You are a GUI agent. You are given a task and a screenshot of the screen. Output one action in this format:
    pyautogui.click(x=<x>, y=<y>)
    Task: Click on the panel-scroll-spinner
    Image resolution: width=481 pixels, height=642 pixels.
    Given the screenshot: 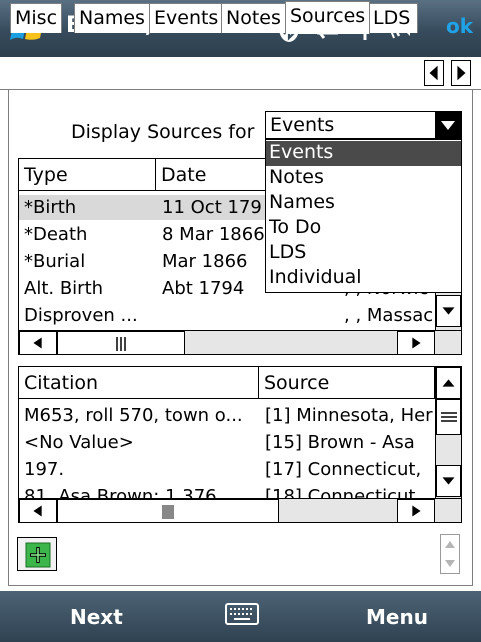 What is the action you would take?
    pyautogui.click(x=450, y=554)
    